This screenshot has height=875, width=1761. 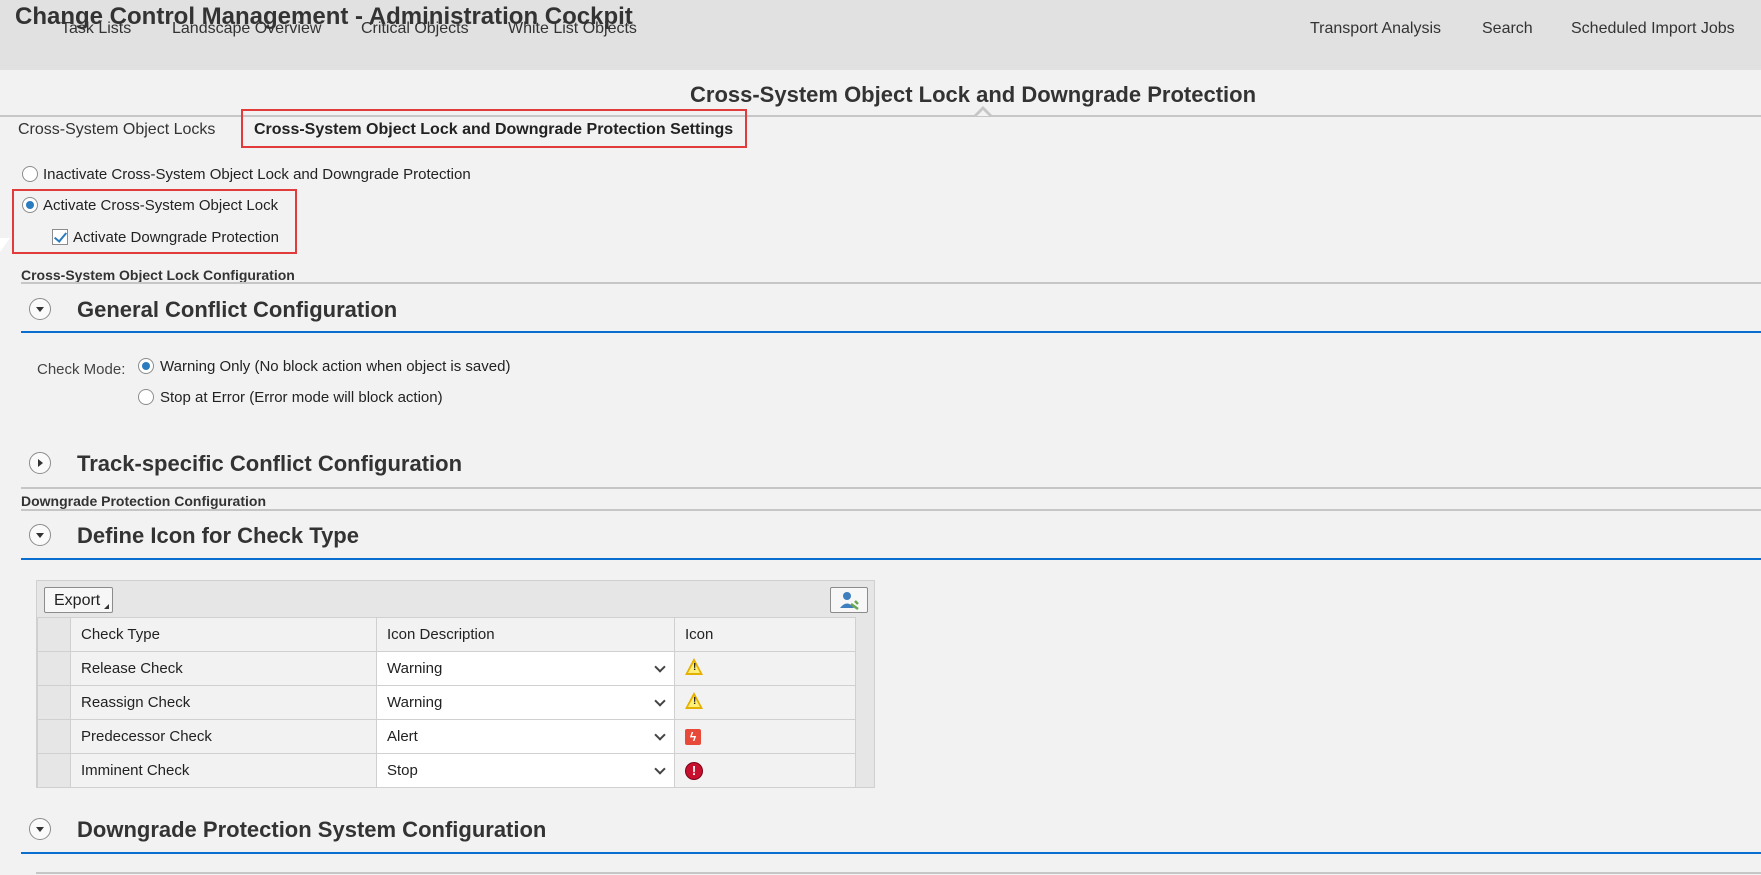 I want to click on general-panel-toggle, so click(x=40, y=309).